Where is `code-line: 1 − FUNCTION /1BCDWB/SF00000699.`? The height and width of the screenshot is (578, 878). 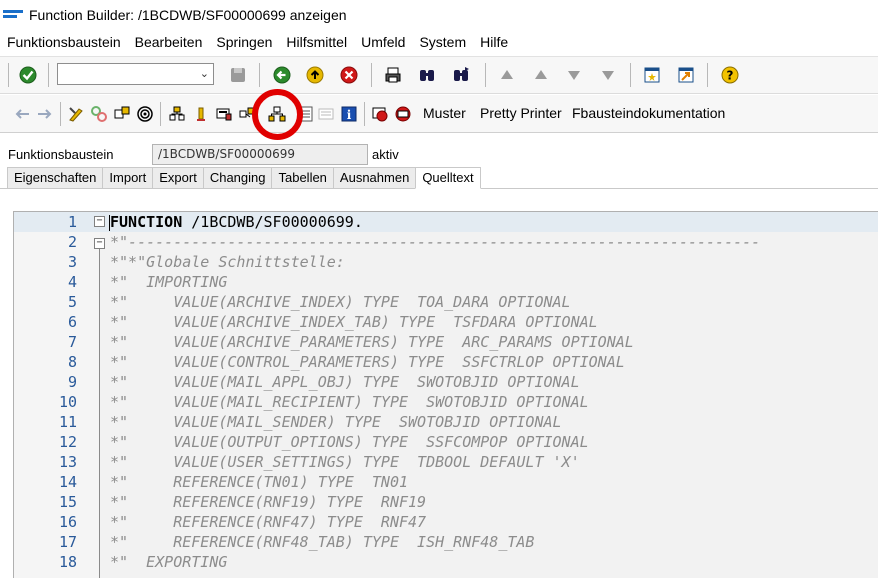 code-line: 1 − FUNCTION /1BCDWB/SF00000699. is located at coordinates (446, 222).